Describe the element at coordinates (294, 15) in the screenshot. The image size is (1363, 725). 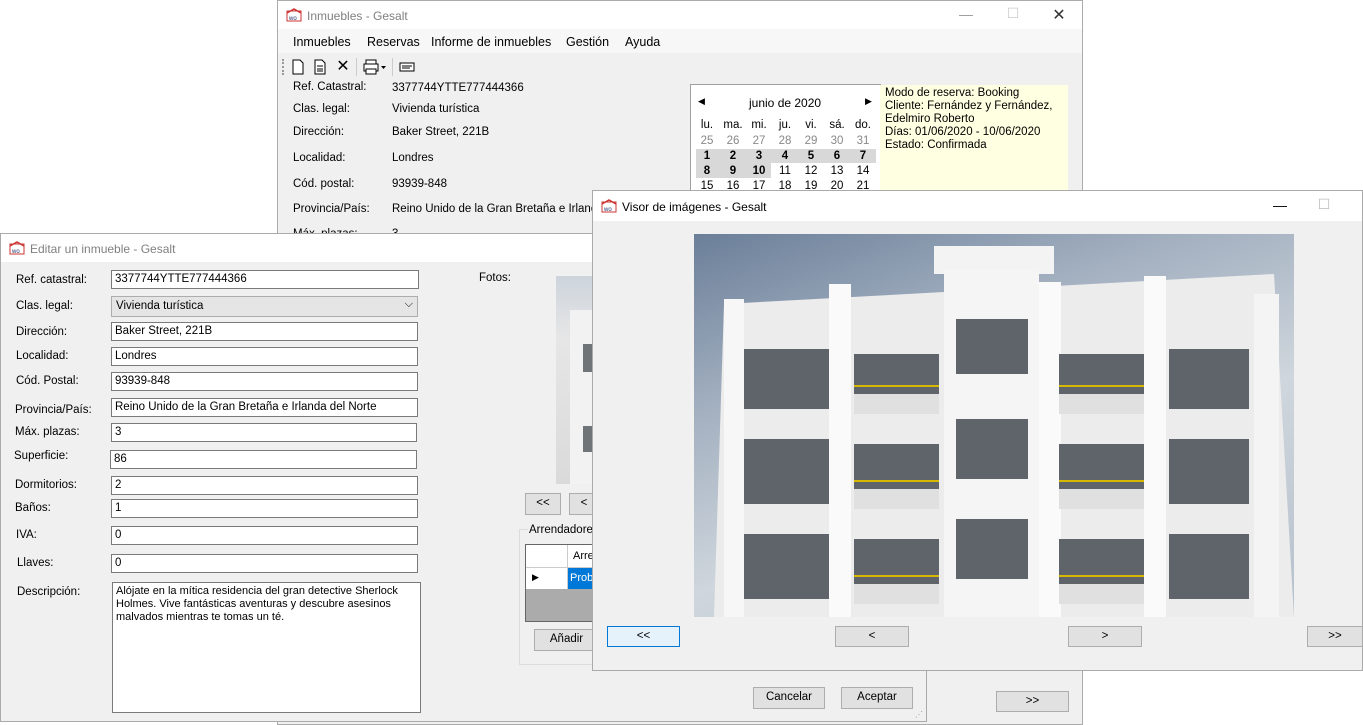
I see `app-icon: wo` at that location.